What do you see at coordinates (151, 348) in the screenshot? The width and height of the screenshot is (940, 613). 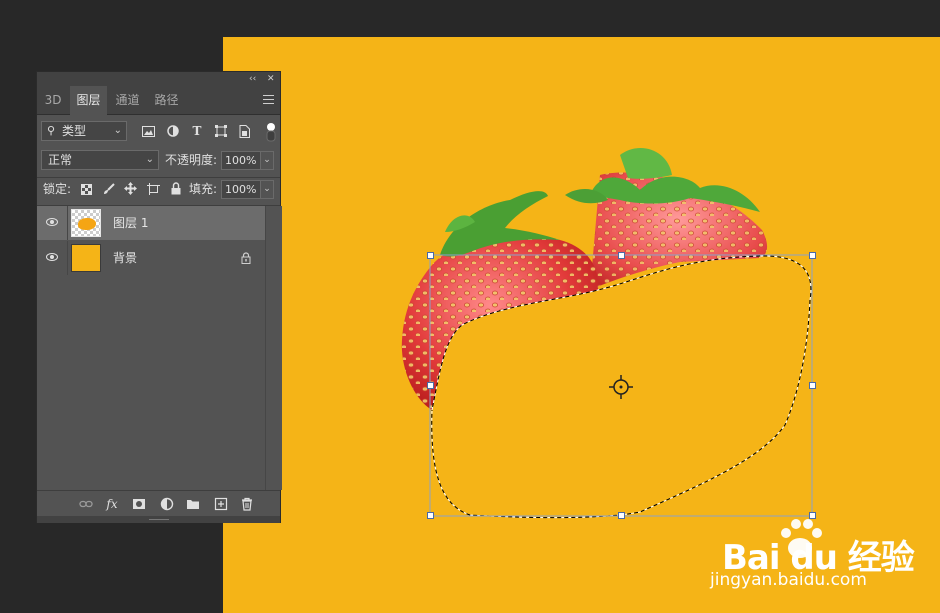 I see `layers-list: 图层 1 背景` at bounding box center [151, 348].